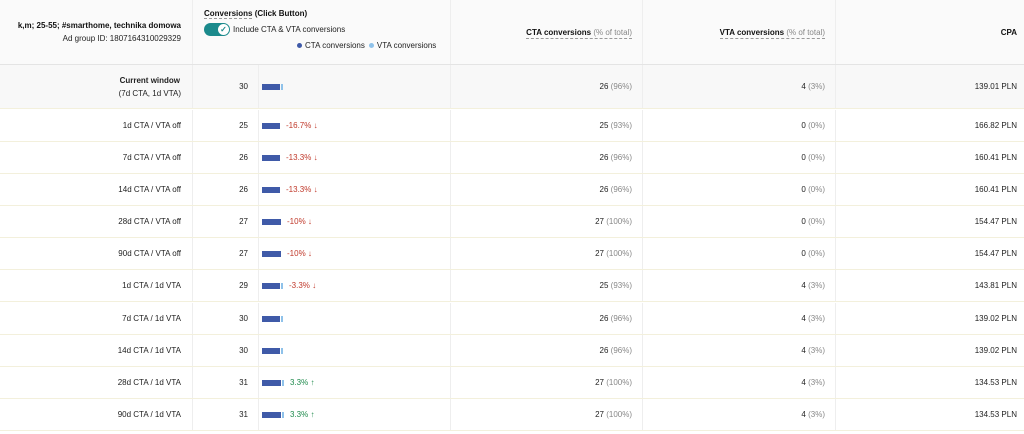 The image size is (1024, 434). I want to click on include-toggle-row: ✓ Include CTA & VTA conversions, so click(274, 29).